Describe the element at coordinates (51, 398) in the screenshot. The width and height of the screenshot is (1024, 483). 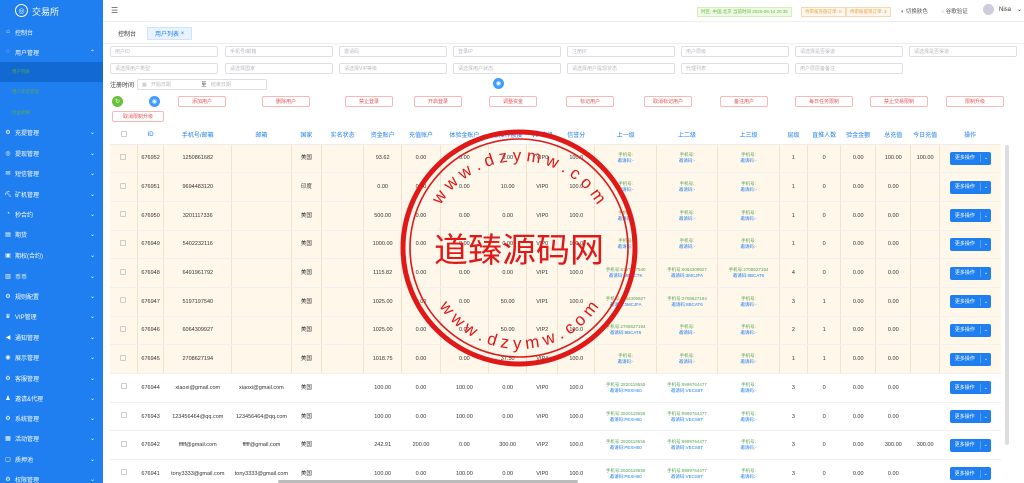
I see `sidebar-item-18: ♟ 邀请&代理 ⌄` at that location.